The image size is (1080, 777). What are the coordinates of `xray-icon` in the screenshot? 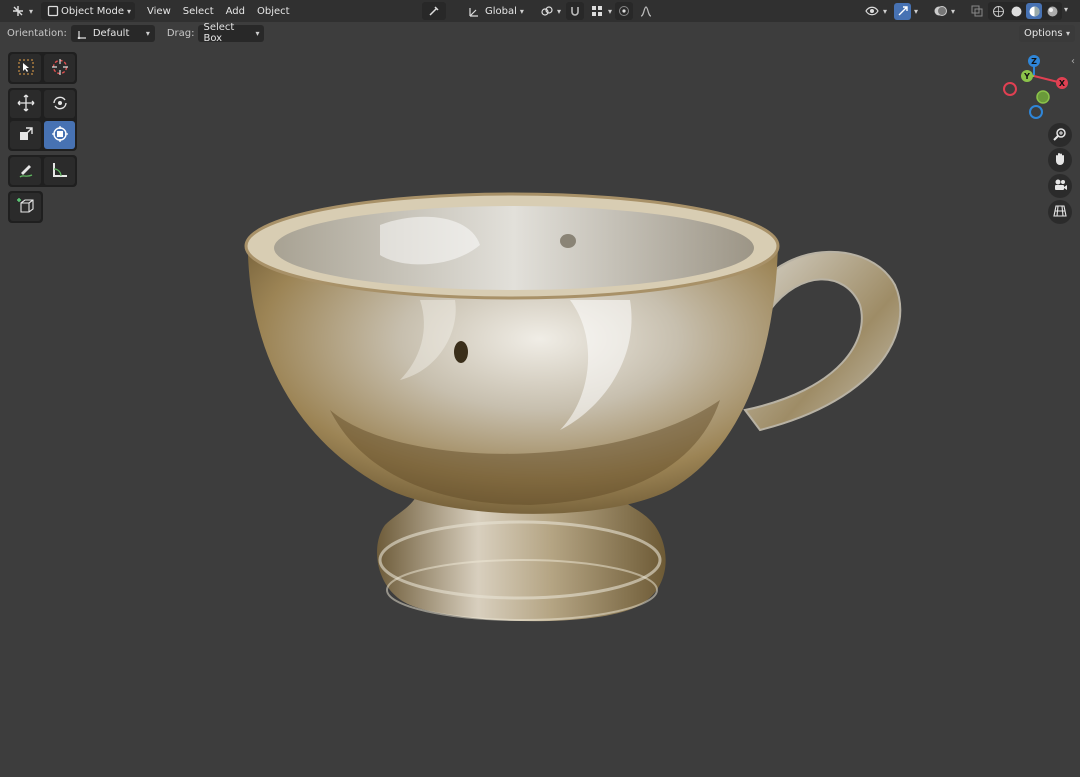 It's located at (977, 11).